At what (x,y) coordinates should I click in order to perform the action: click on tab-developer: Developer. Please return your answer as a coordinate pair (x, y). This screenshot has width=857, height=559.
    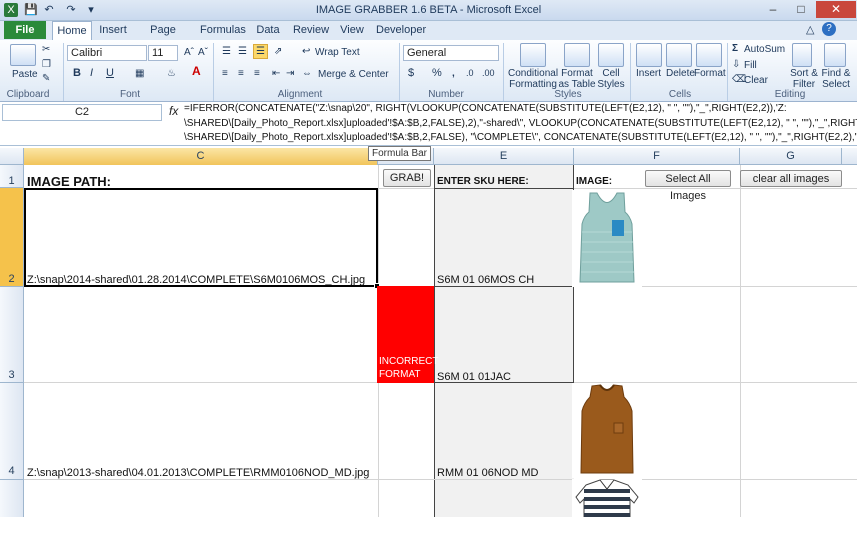
    Looking at the image, I should click on (401, 30).